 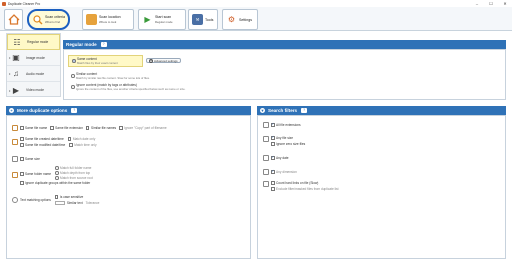 I want to click on same-folder-checkbox, so click(x=22, y=174).